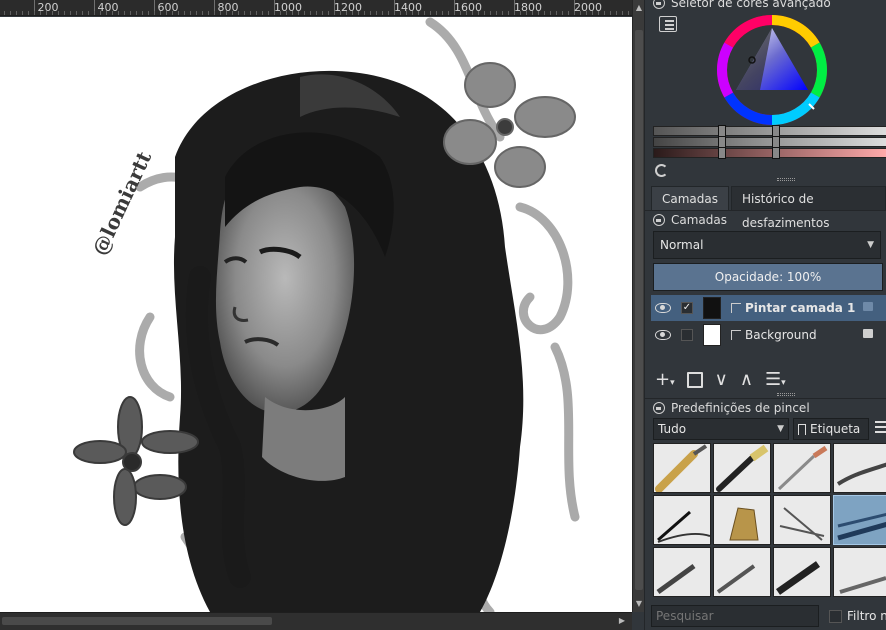 The width and height of the screenshot is (886, 630). Describe the element at coordinates (767, 245) in the screenshot. I see `blend-mode-select: Normal ▼` at that location.